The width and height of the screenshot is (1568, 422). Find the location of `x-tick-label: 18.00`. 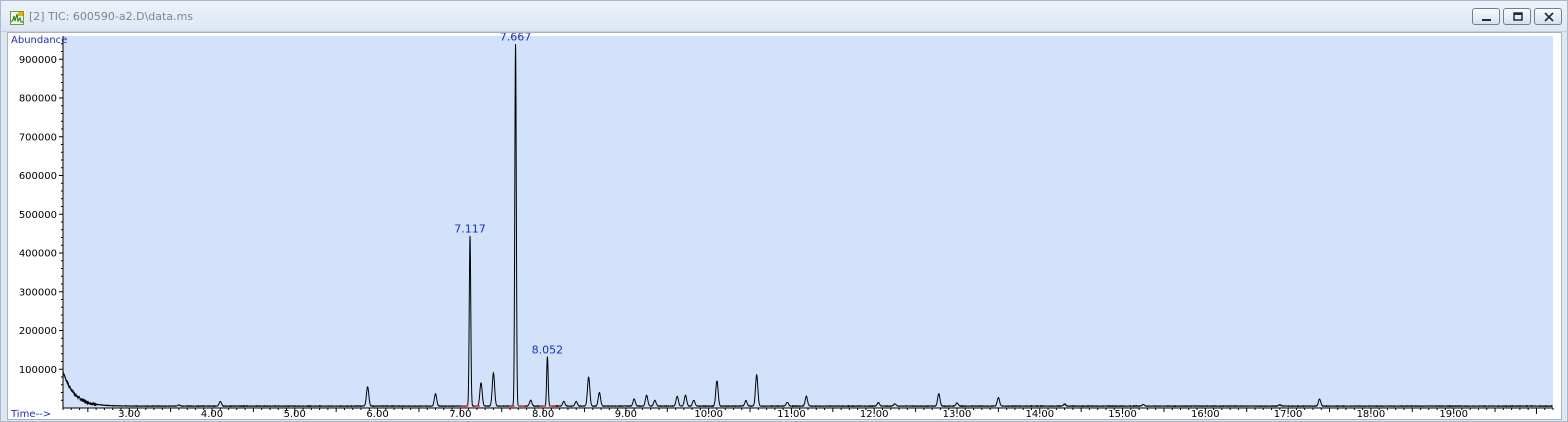

x-tick-label: 18.00 is located at coordinates (1371, 414).